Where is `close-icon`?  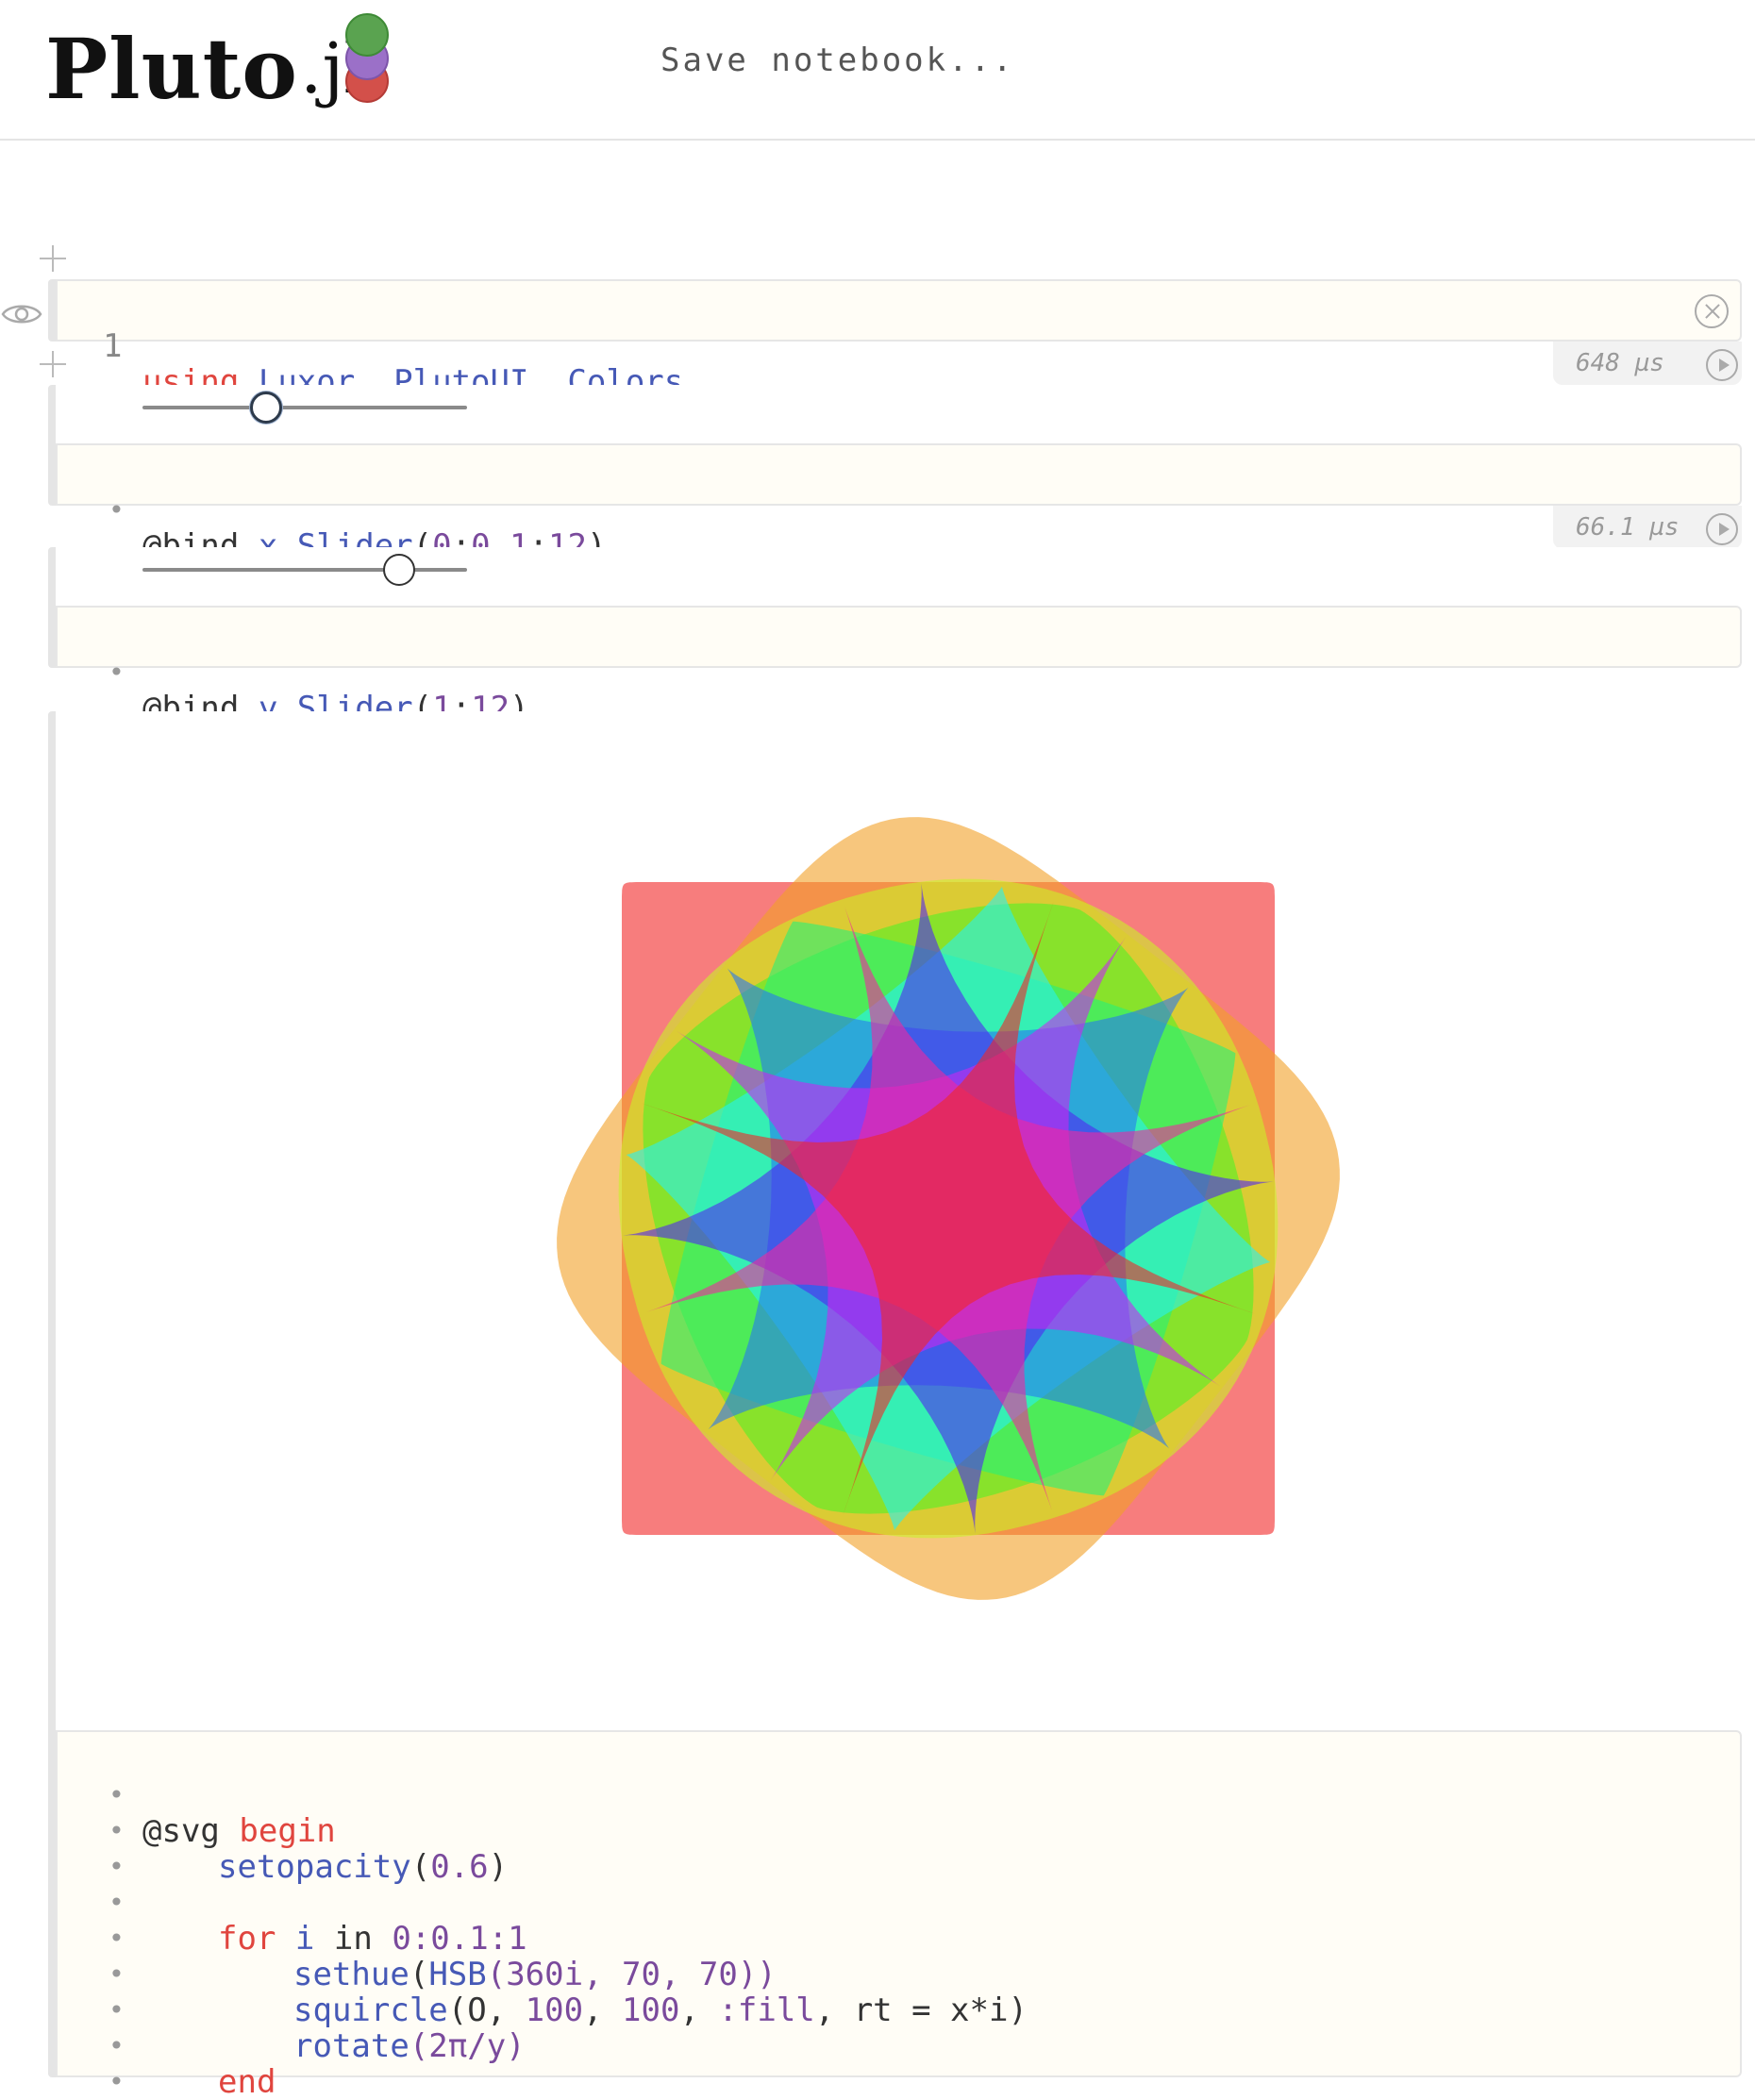 close-icon is located at coordinates (1712, 311).